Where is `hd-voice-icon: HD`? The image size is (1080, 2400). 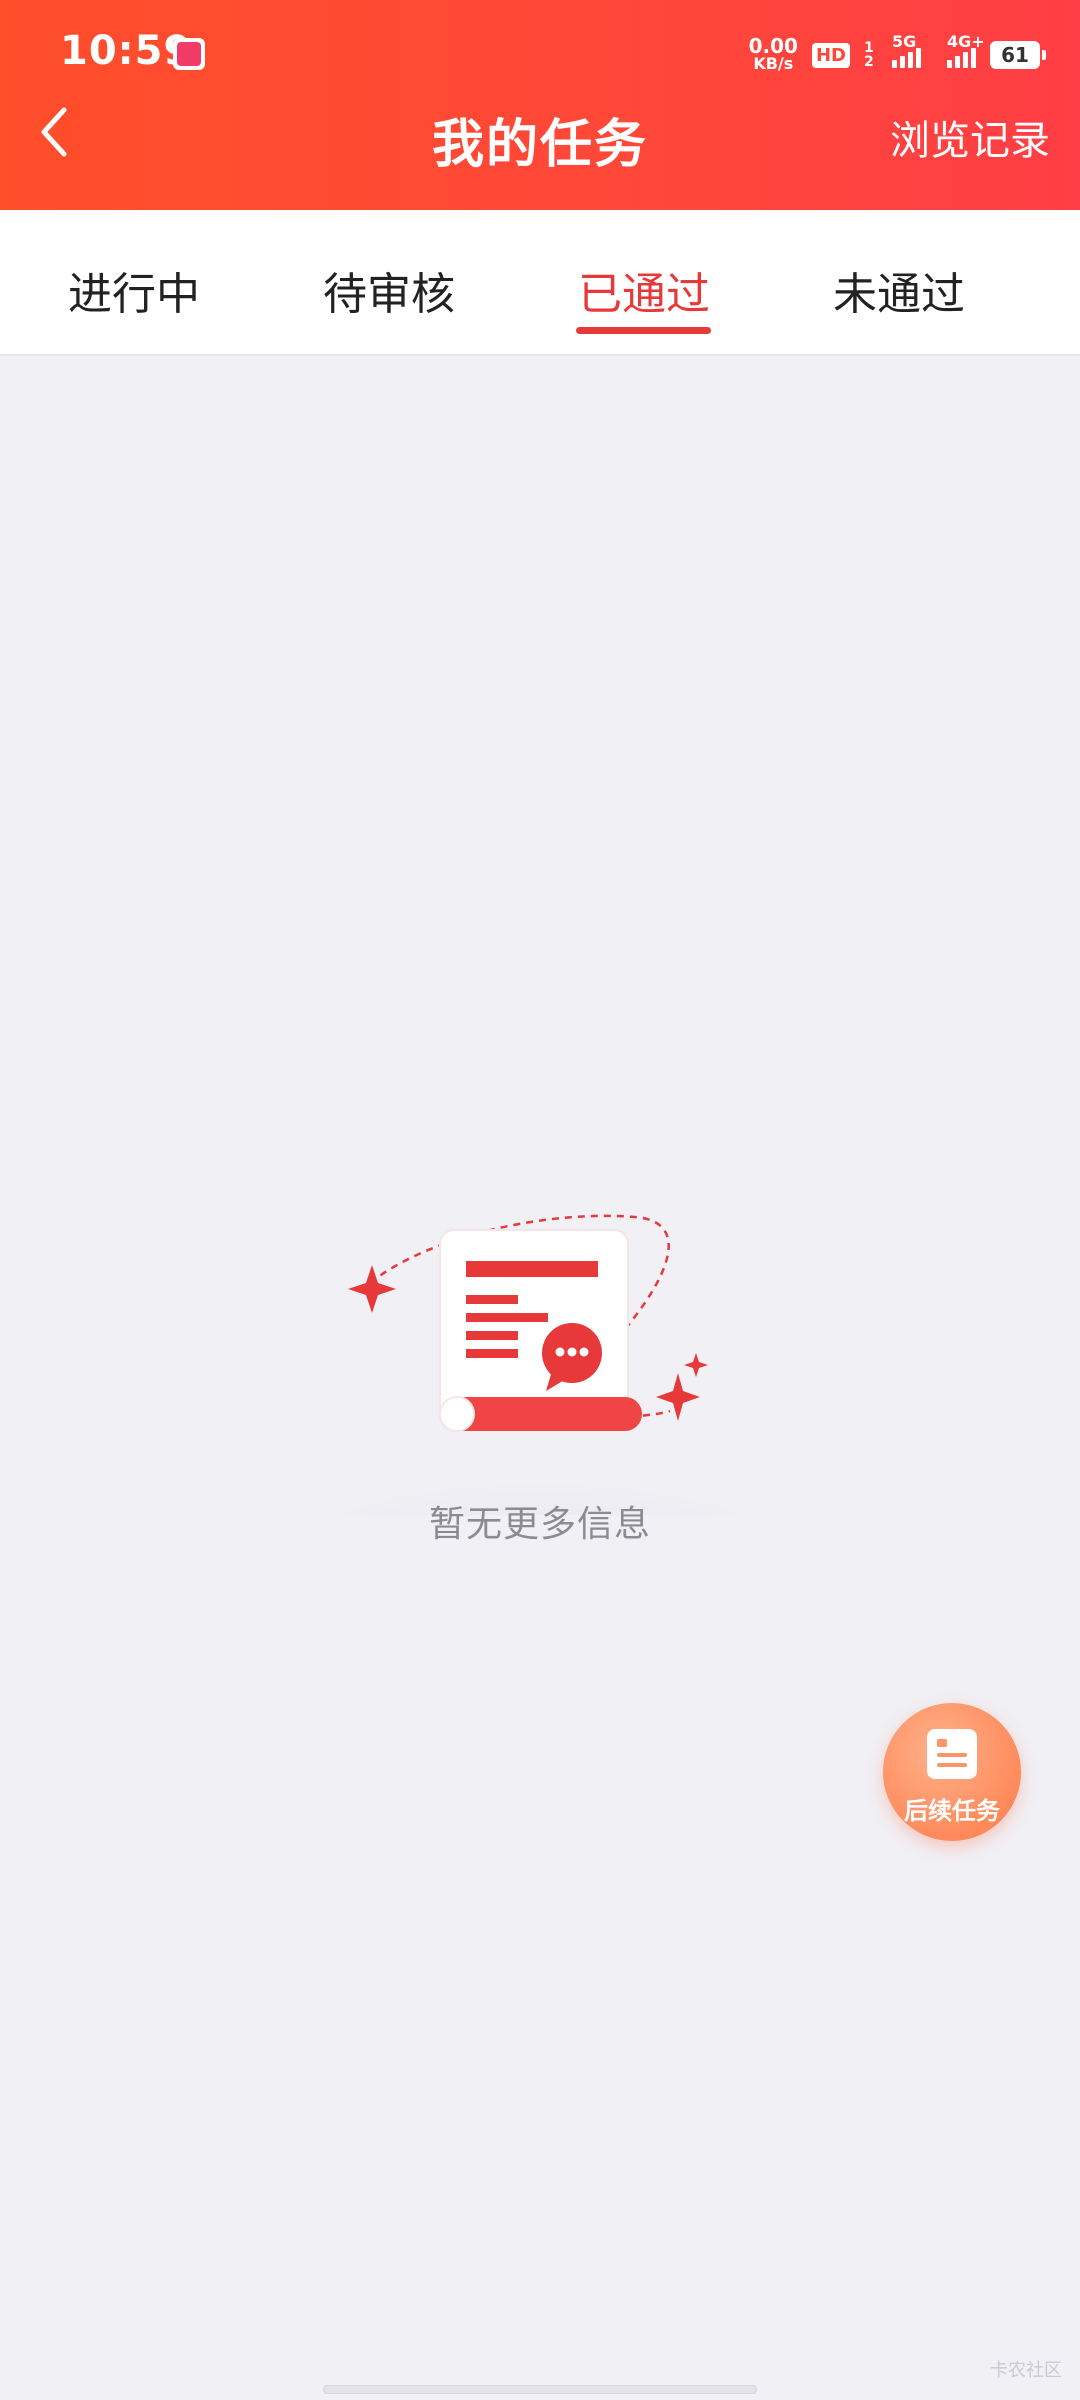
hd-voice-icon: HD is located at coordinates (830, 55).